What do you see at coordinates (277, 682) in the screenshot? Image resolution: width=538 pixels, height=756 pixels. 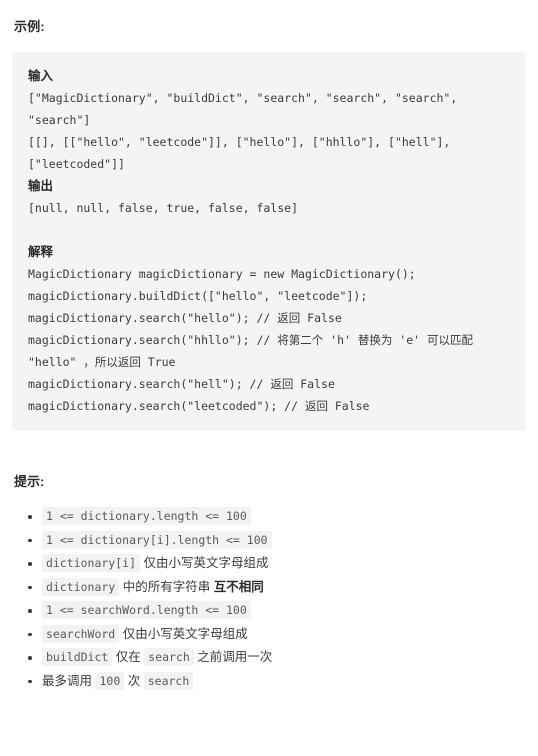 I see `hint-list-item: 最多调用 100 次 search` at bounding box center [277, 682].